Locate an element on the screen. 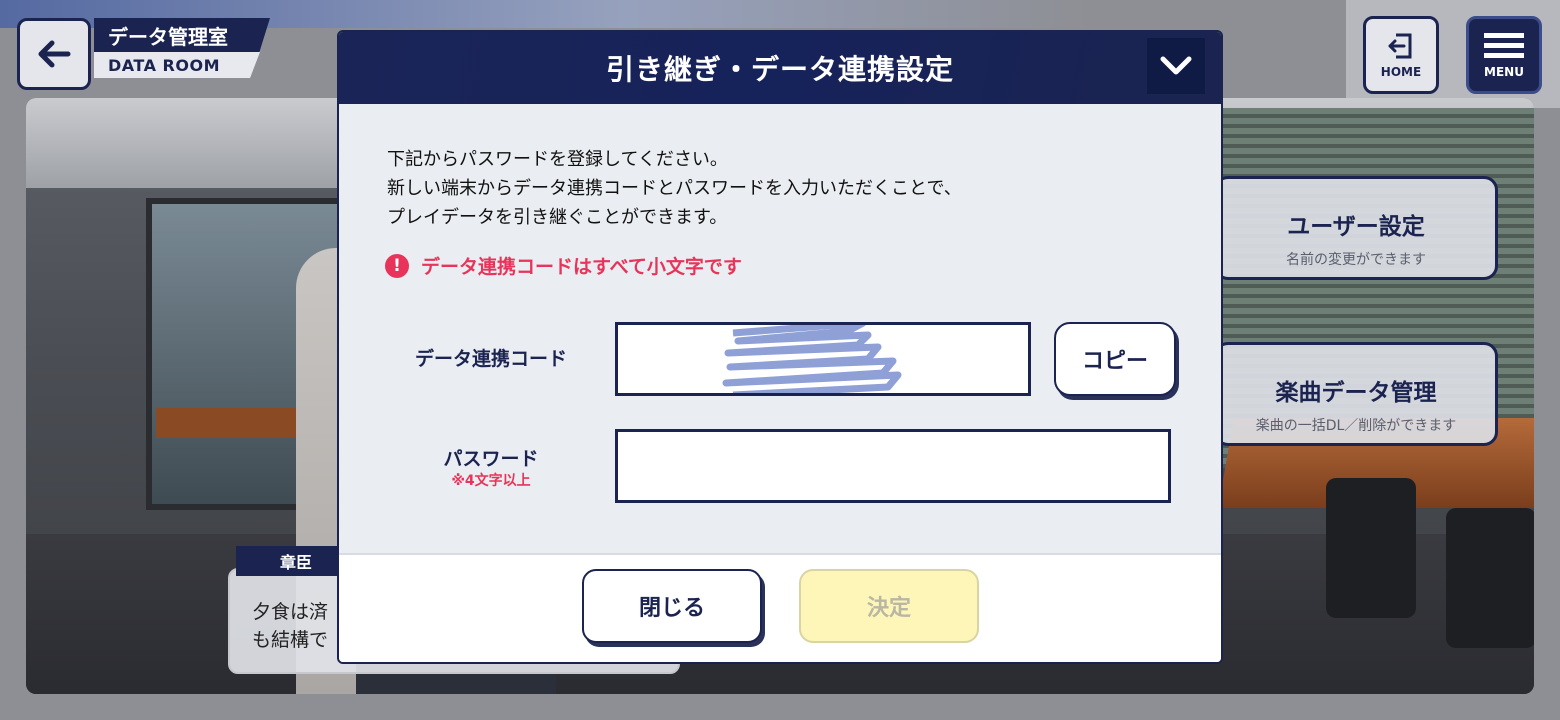  data-code-label: データ連携コード is located at coordinates (490, 359).